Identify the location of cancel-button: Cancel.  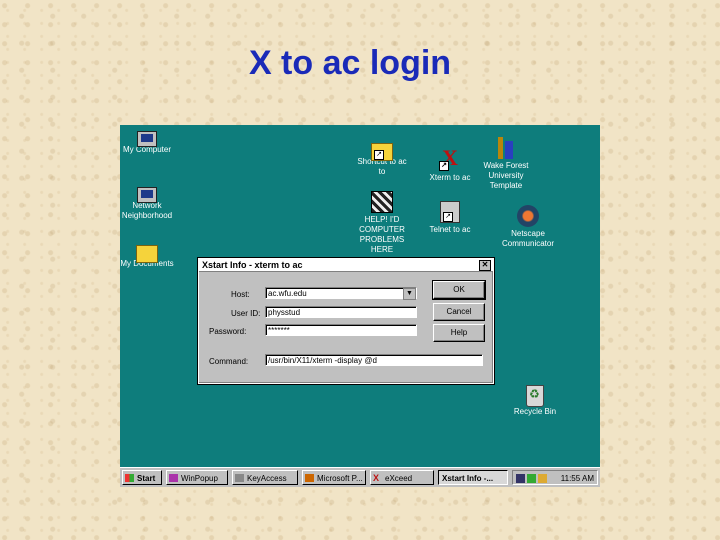
(459, 312).